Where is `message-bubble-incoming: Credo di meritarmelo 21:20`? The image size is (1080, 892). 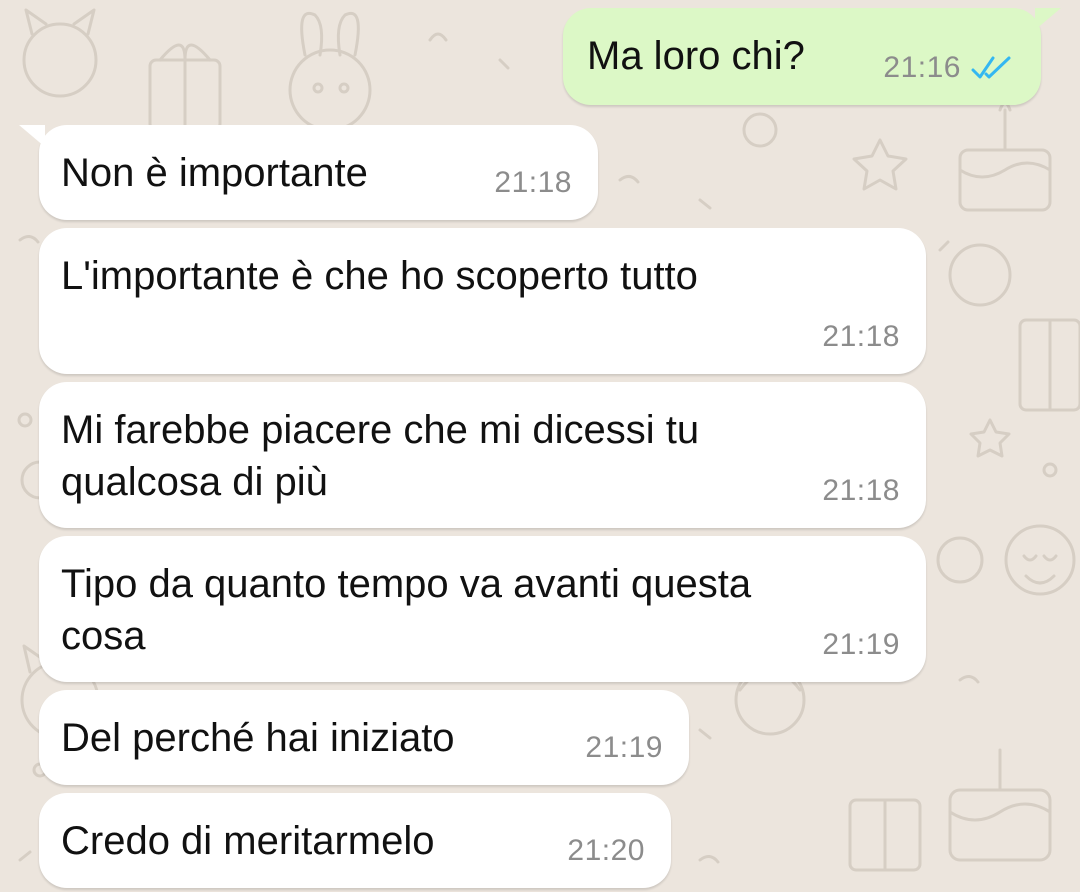 message-bubble-incoming: Credo di meritarmelo 21:20 is located at coordinates (355, 840).